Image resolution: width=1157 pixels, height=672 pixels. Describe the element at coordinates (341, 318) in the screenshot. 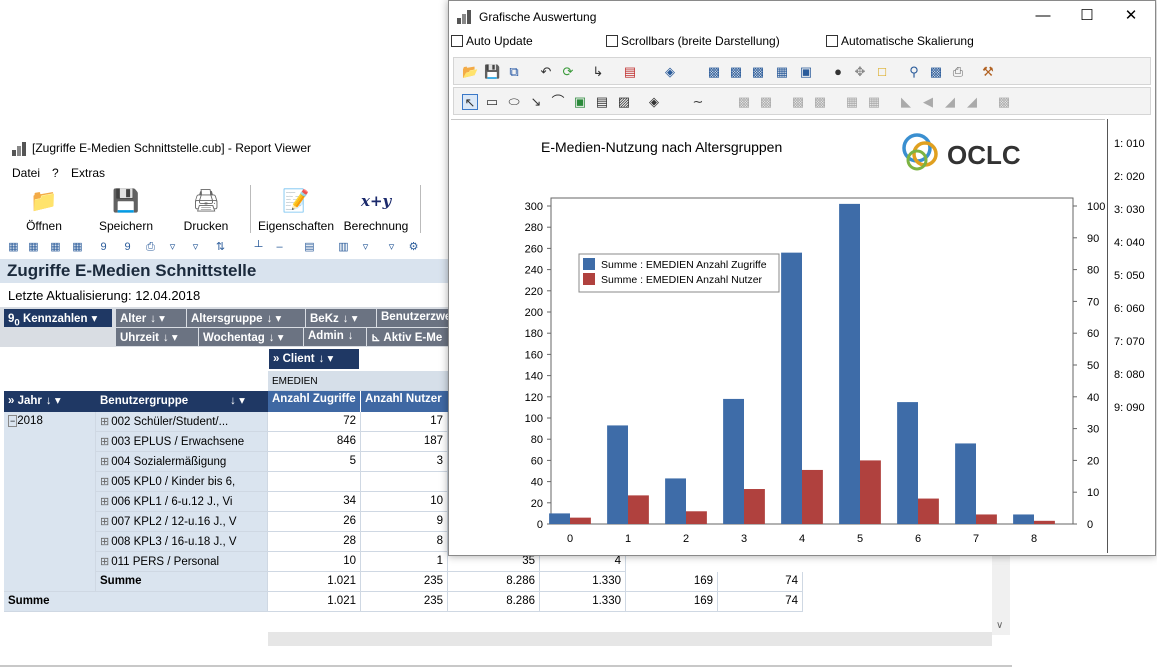

I see `field-bekz: BeKz ↓ ▾` at that location.